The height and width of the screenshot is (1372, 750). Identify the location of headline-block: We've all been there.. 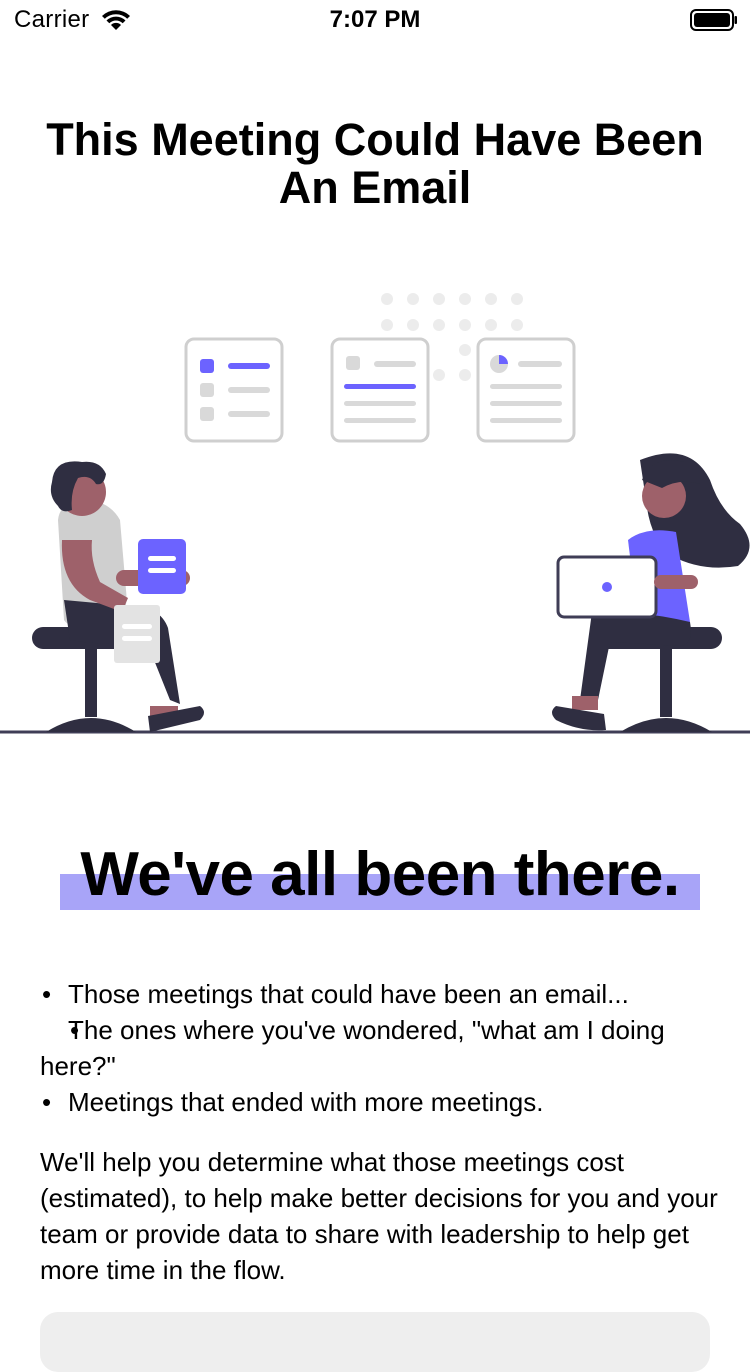
(380, 876).